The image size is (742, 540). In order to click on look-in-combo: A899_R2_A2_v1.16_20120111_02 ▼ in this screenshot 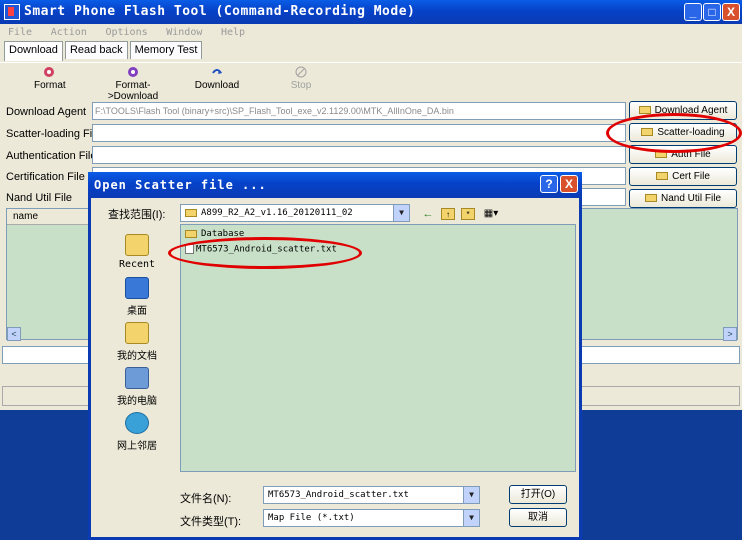, I will do `click(295, 213)`.